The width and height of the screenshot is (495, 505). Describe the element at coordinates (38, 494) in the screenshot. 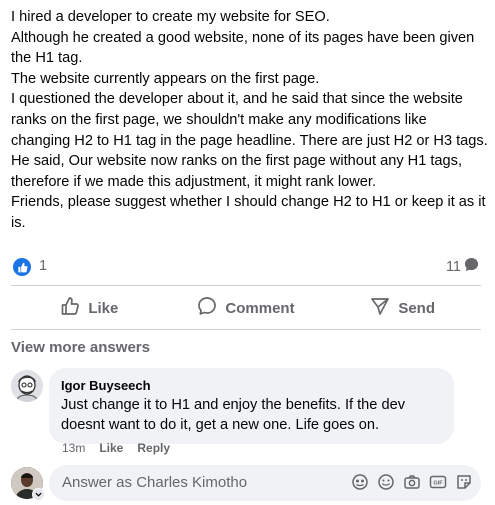

I see `chevron-down-icon` at that location.